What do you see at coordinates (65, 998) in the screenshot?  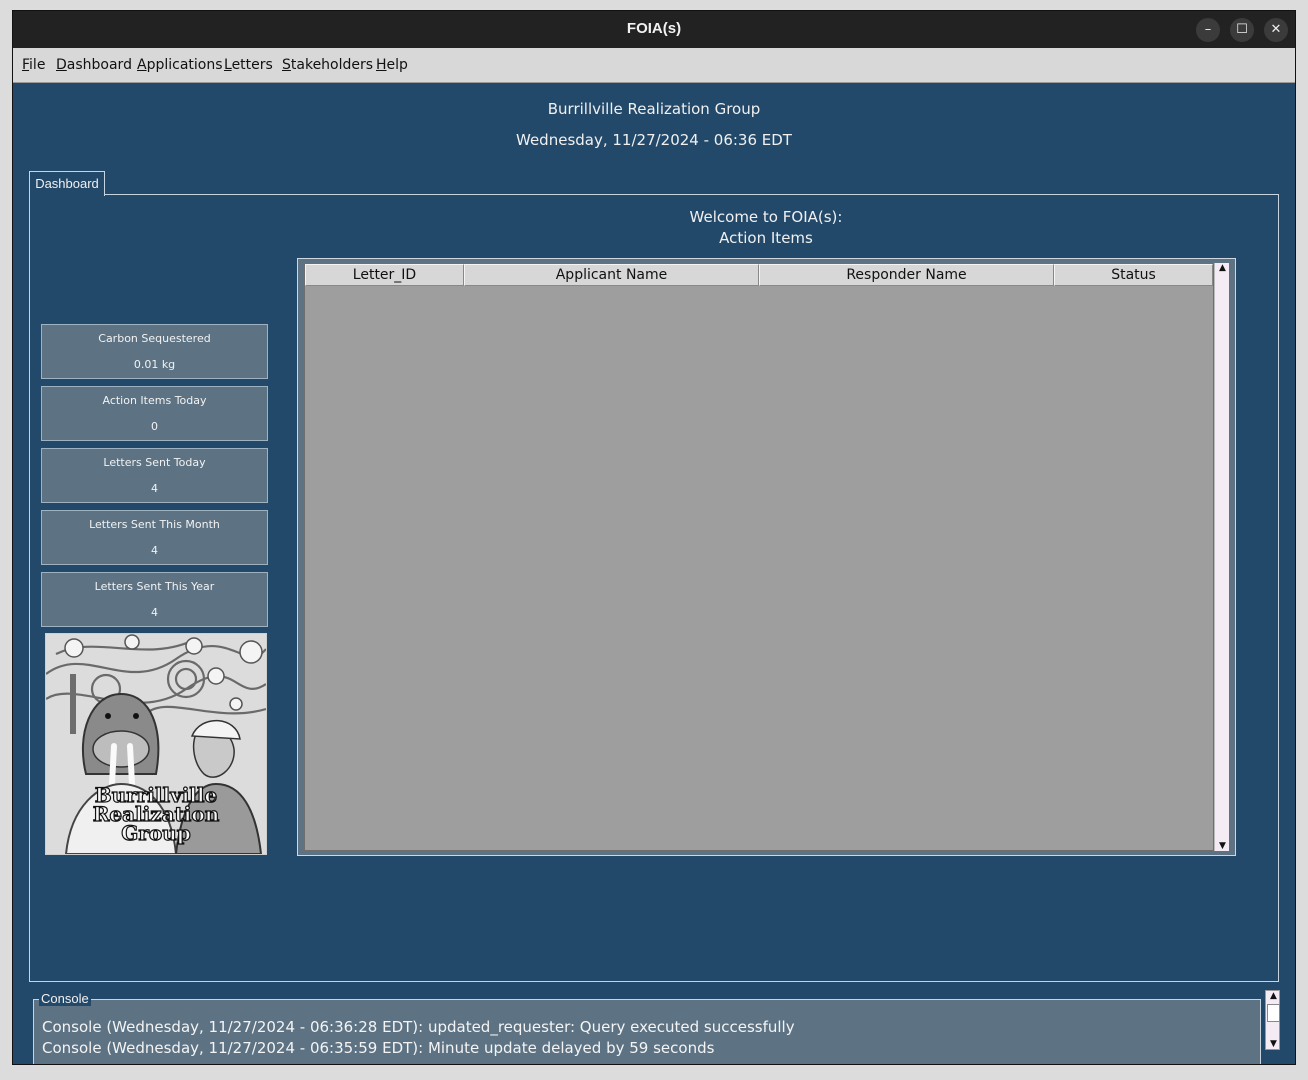 I see `console-label: Console` at bounding box center [65, 998].